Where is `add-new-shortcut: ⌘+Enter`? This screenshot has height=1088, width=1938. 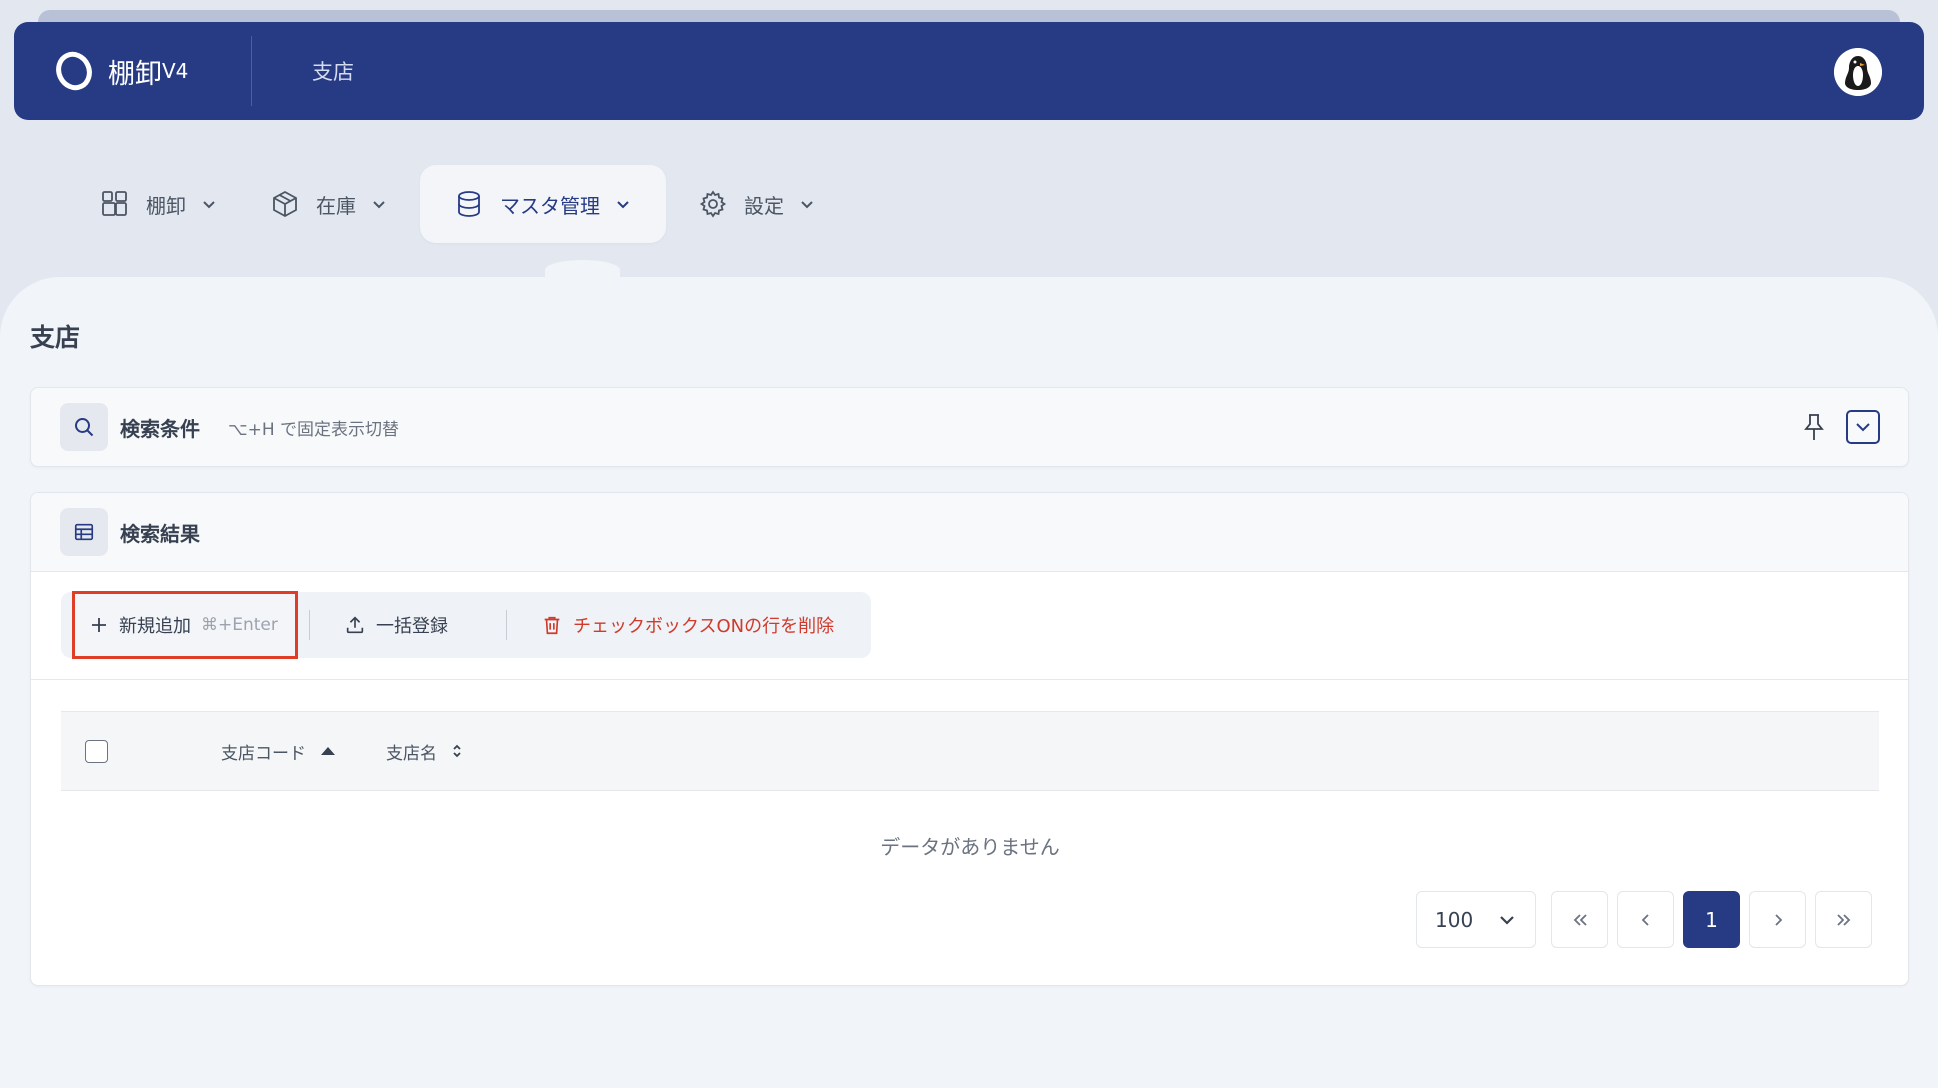
add-new-shortcut: ⌘+Enter is located at coordinates (239, 625).